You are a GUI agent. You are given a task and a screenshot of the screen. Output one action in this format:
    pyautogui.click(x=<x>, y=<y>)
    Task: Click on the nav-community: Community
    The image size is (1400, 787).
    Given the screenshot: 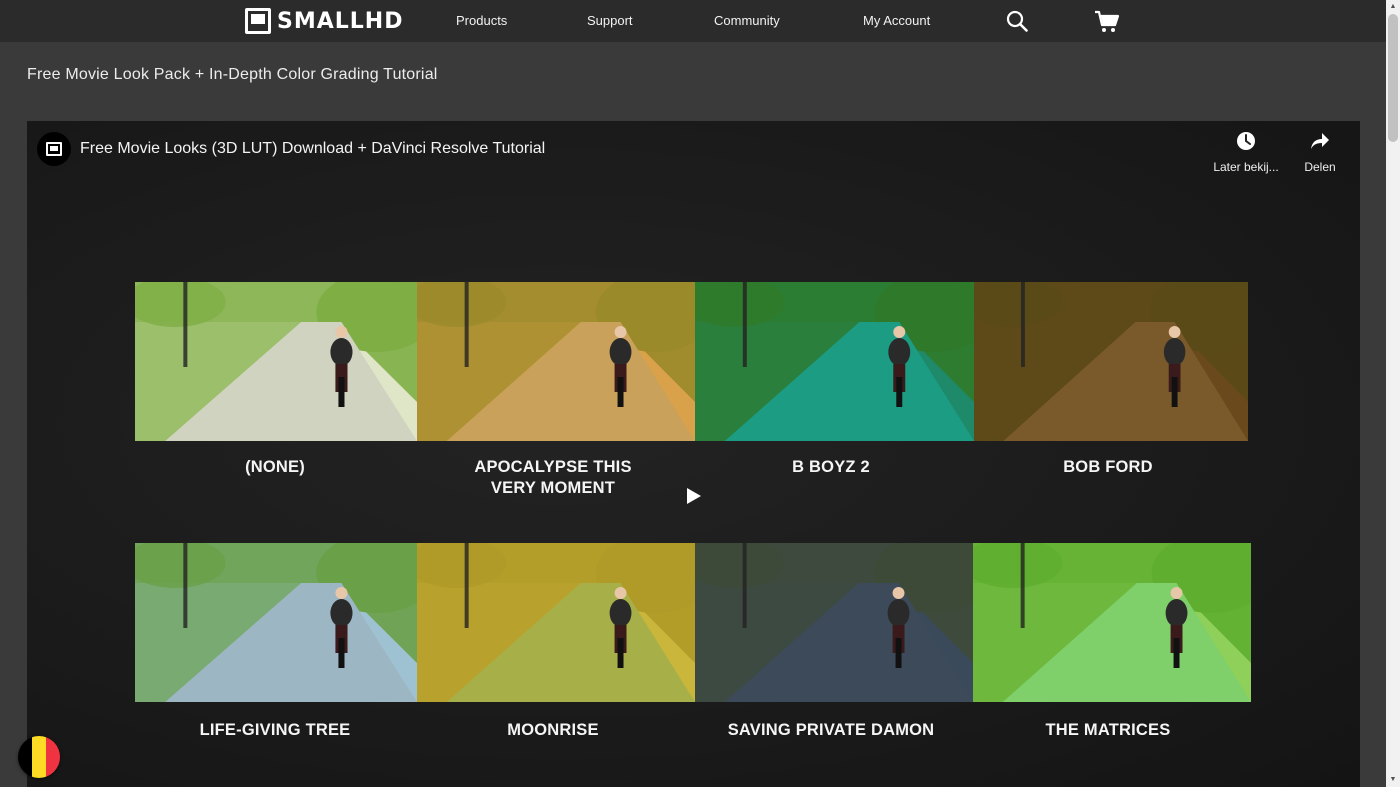 What is the action you would take?
    pyautogui.click(x=747, y=20)
    